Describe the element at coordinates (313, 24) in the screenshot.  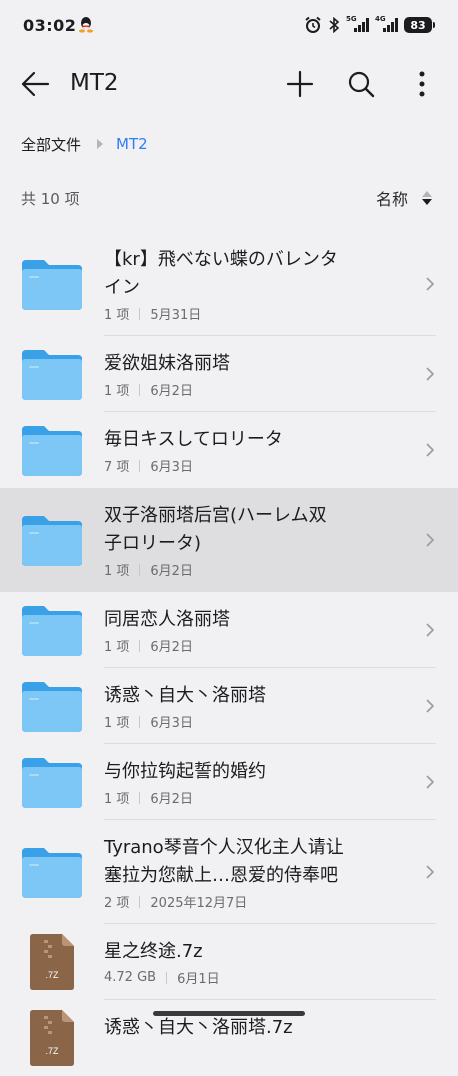
I see `alarm-icon` at that location.